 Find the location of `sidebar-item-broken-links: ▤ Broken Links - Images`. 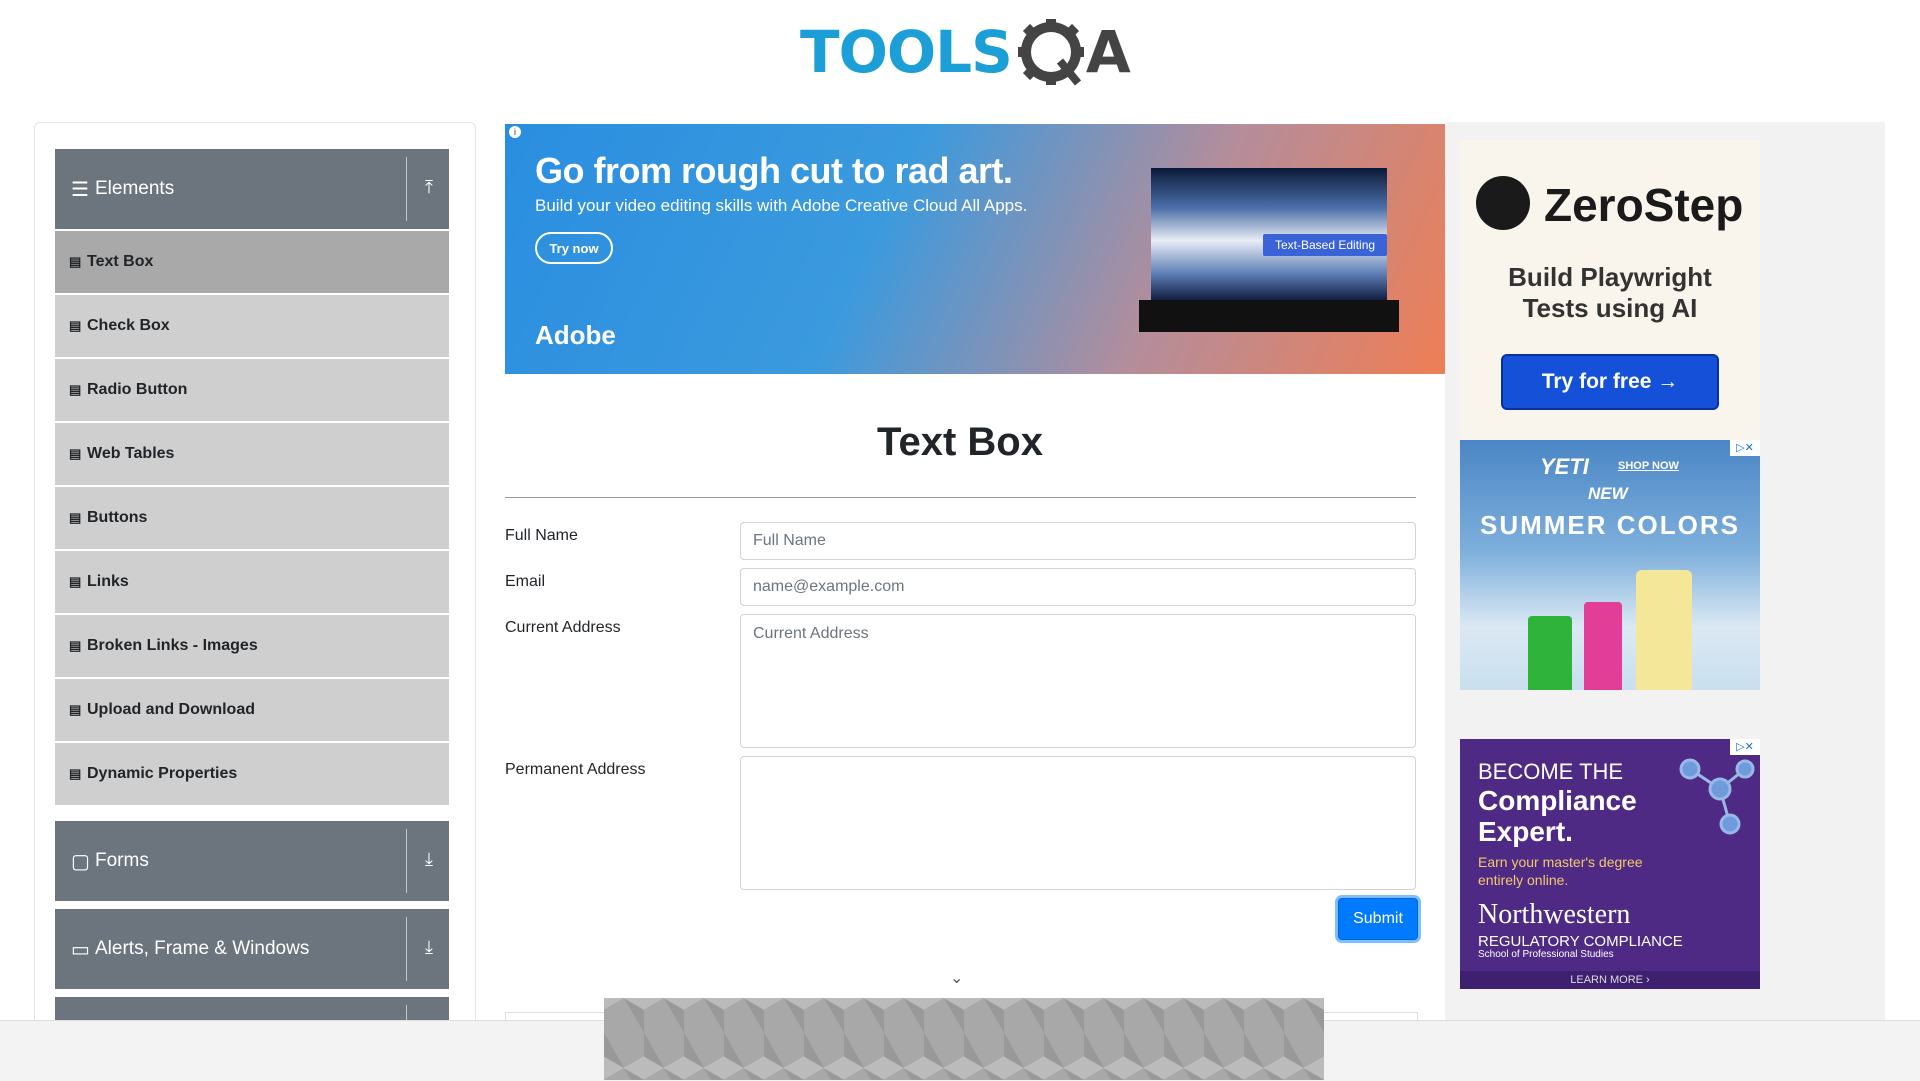

sidebar-item-broken-links: ▤ Broken Links - Images is located at coordinates (252, 646).